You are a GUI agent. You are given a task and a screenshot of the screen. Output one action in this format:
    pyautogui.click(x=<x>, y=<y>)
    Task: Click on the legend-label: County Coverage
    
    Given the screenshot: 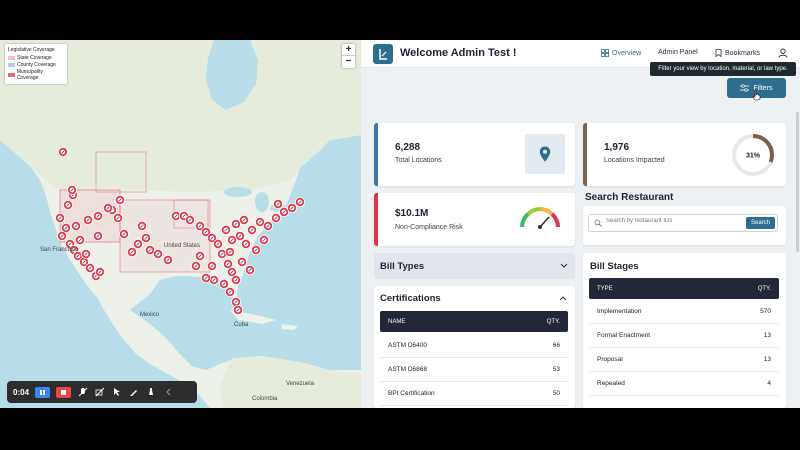 What is the action you would take?
    pyautogui.click(x=36, y=65)
    